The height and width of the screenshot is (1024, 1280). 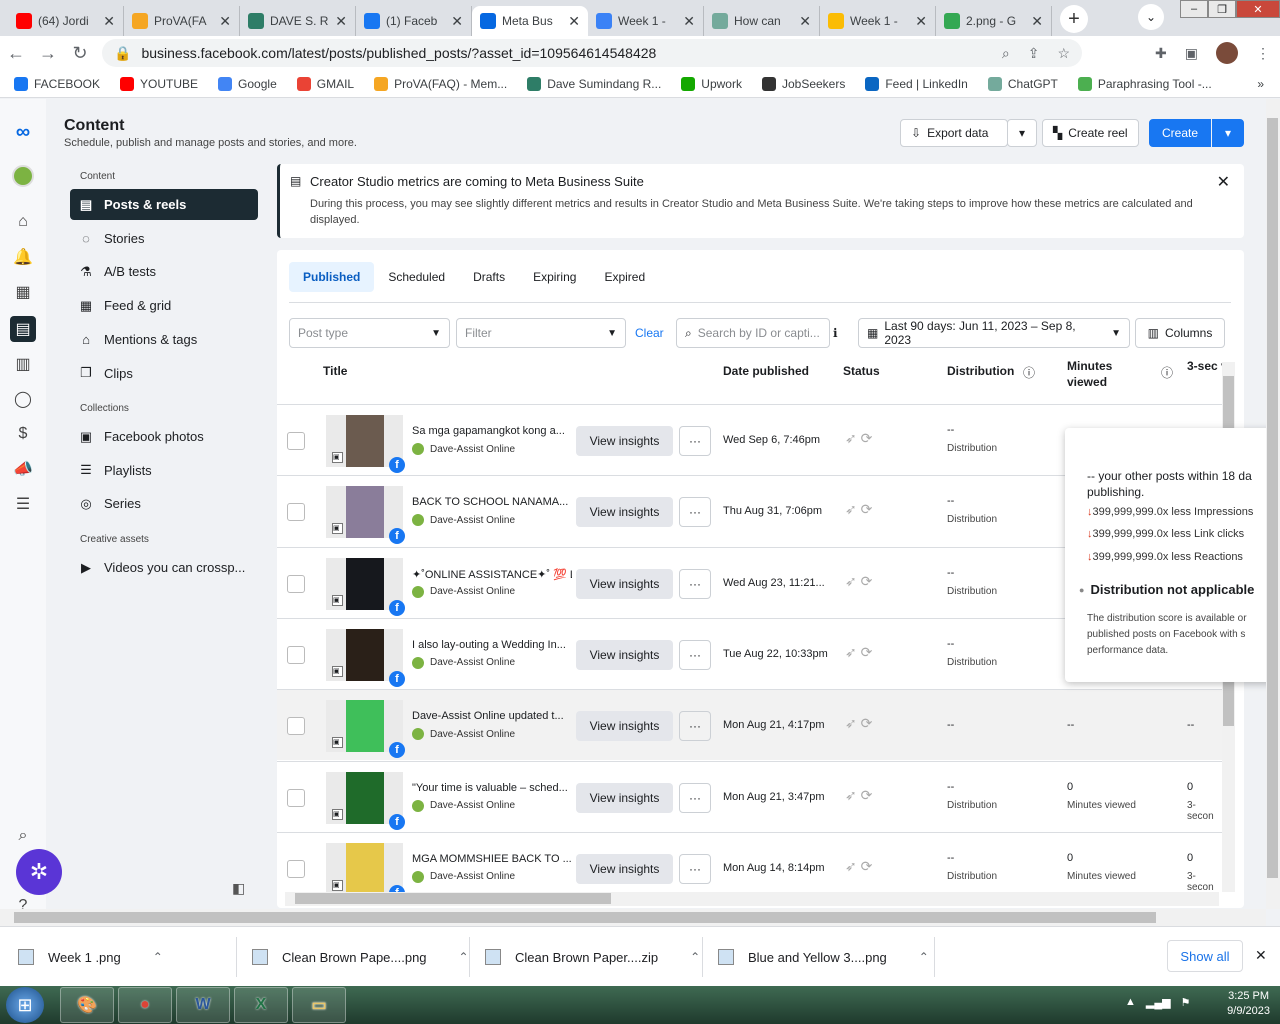 What do you see at coordinates (954, 133) in the screenshot?
I see `export-data-button: ⇩ Export data` at bounding box center [954, 133].